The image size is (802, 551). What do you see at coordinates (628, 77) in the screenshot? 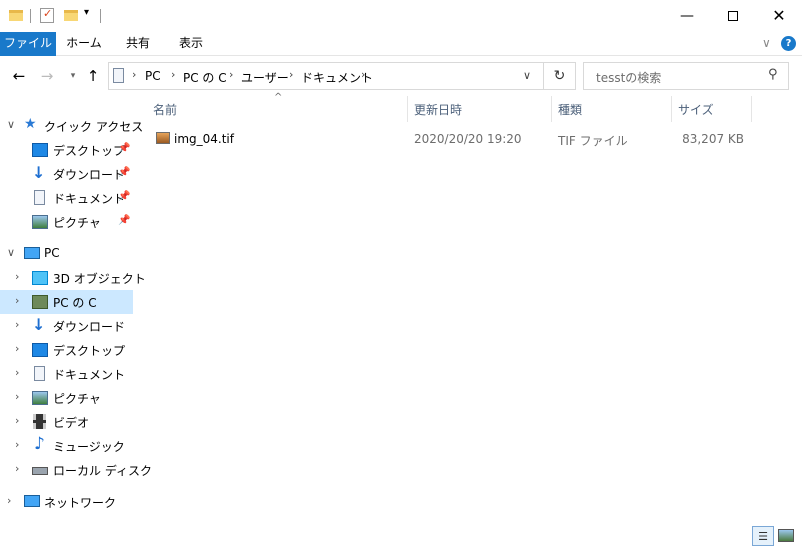
I see `search-input: tesstの検索` at bounding box center [628, 77].